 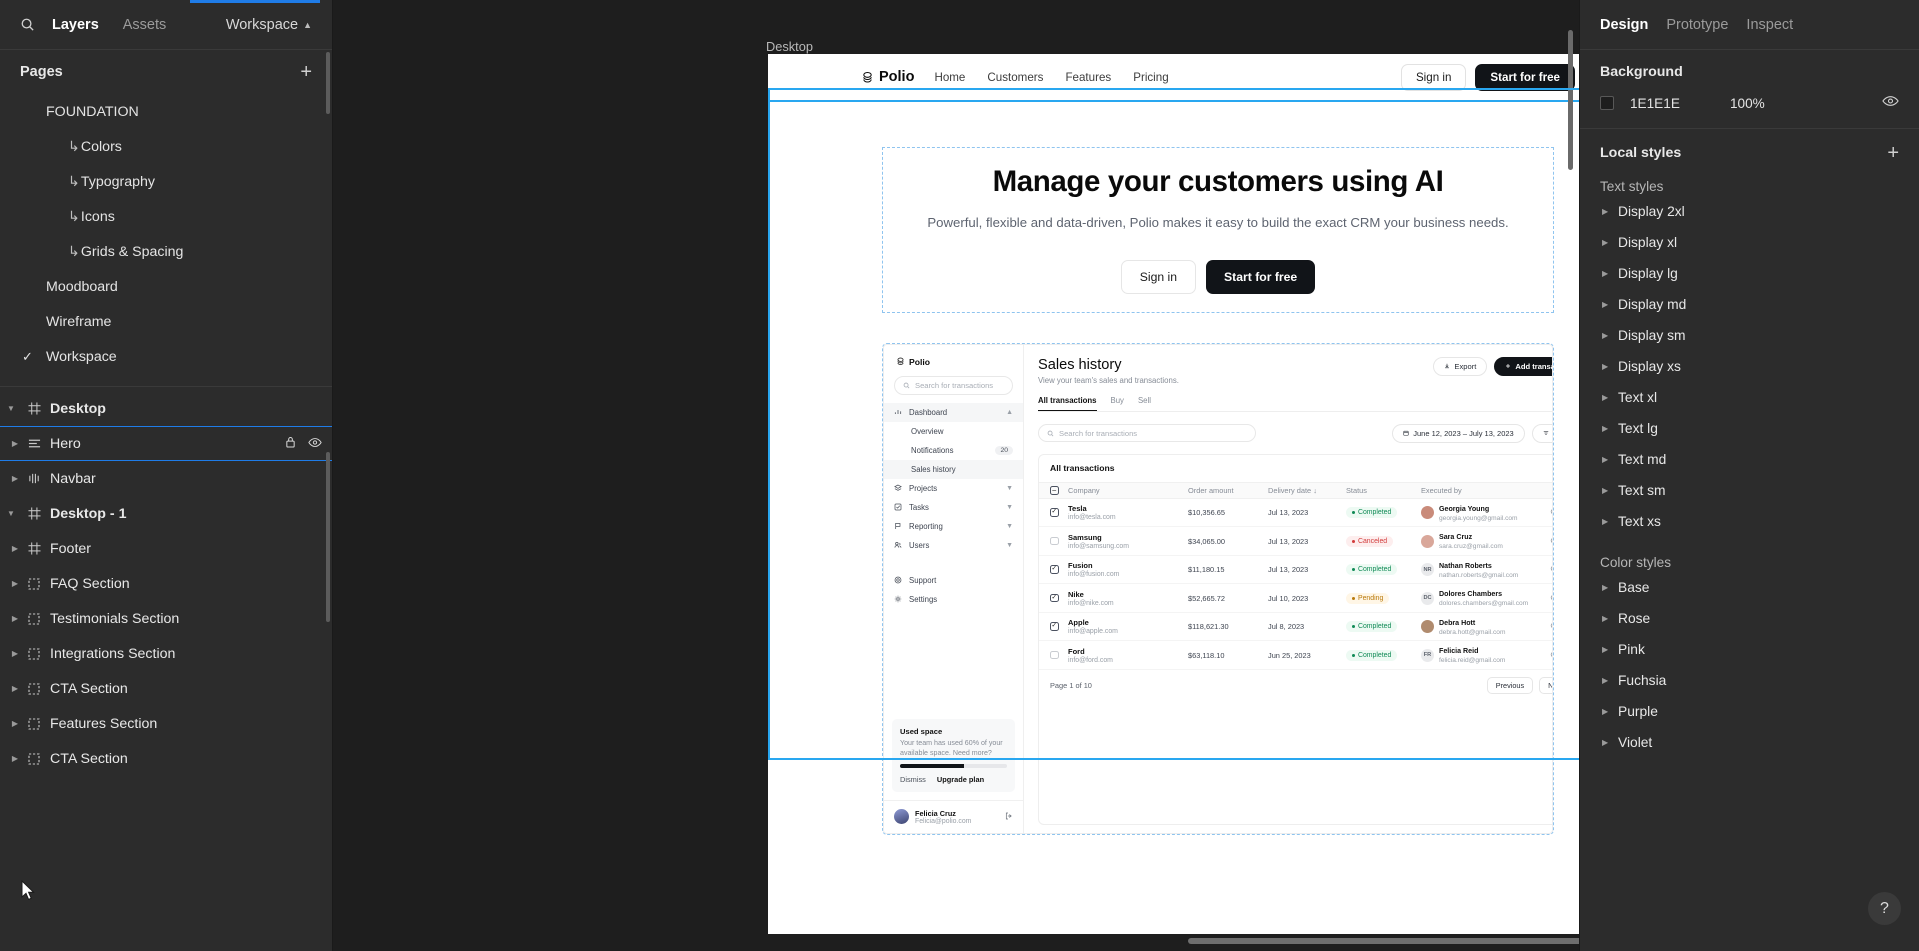 What do you see at coordinates (953, 580) in the screenshot?
I see `app-nav-support: Support` at bounding box center [953, 580].